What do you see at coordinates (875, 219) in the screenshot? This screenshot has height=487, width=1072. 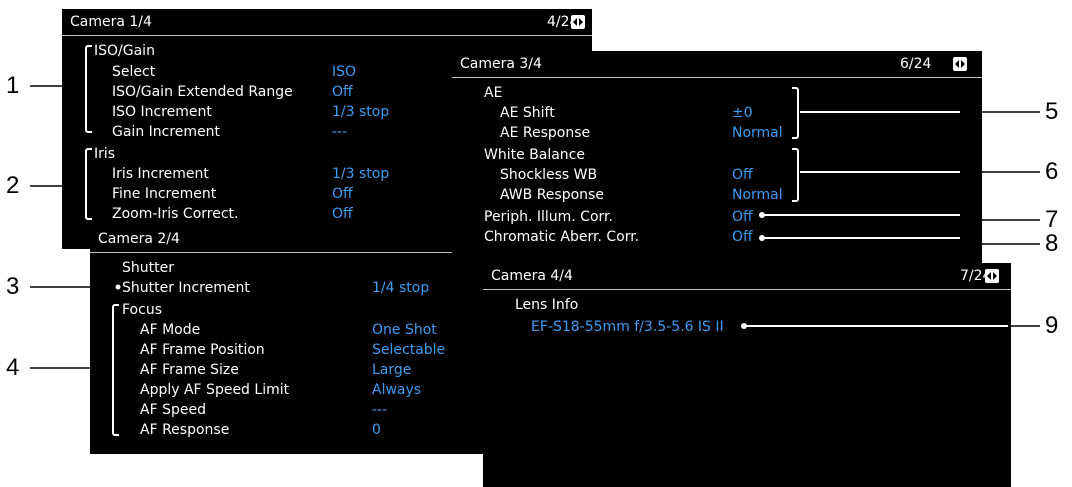 I see `white-leader-ends` at bounding box center [875, 219].